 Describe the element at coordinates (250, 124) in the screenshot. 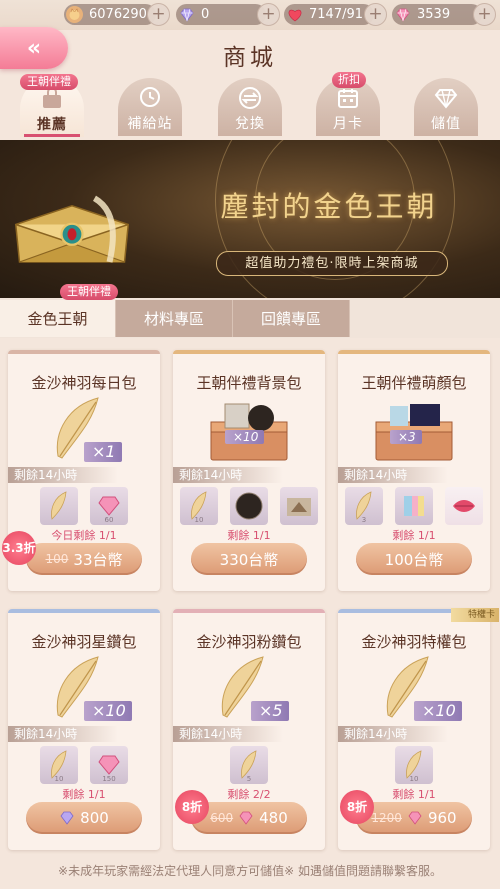

I see `tab-label: 兌換` at that location.